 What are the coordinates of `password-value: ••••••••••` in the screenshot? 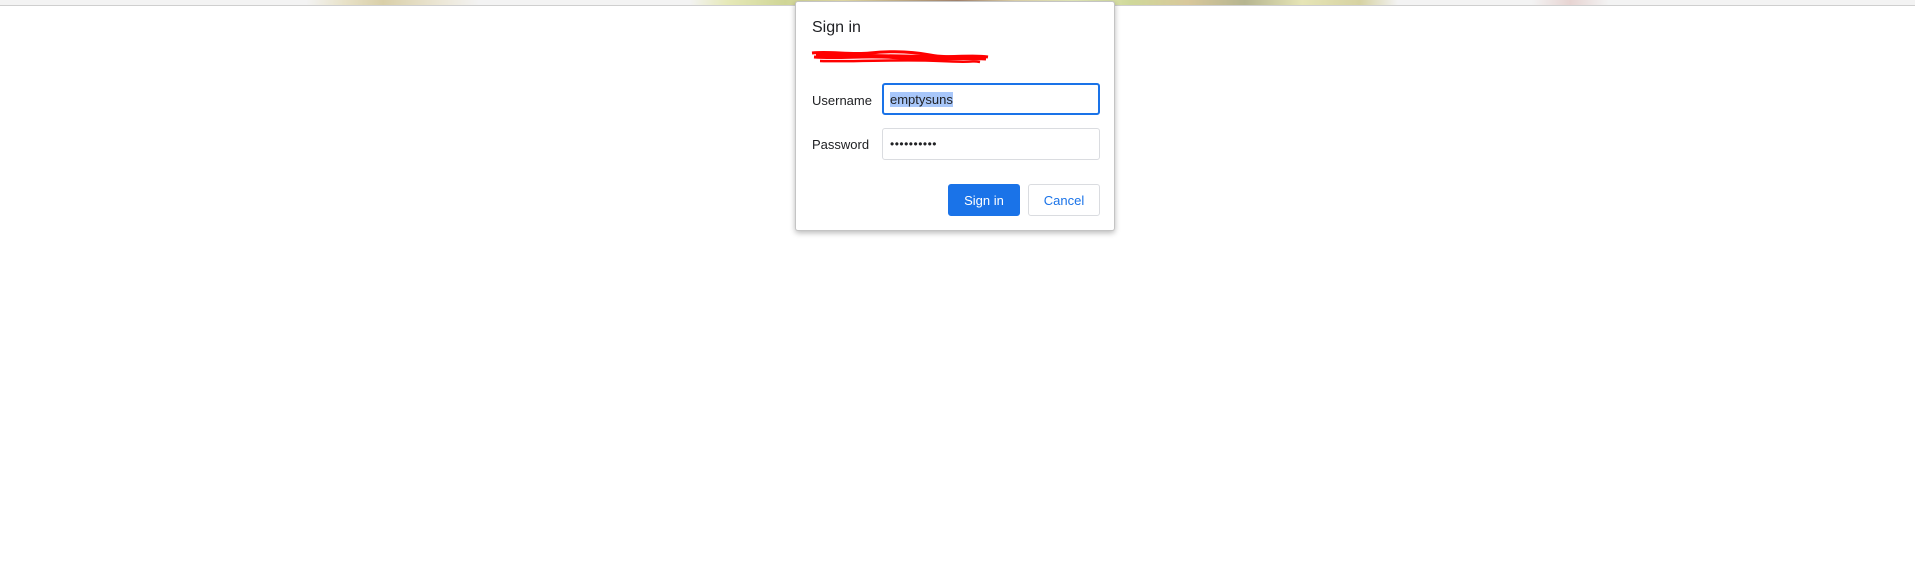 It's located at (914, 144).